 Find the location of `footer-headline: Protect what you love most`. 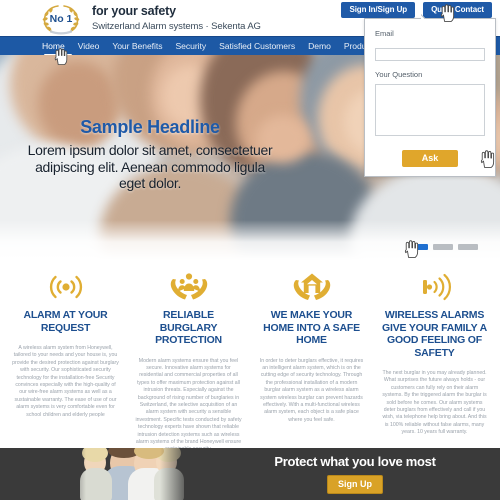

footer-headline: Protect what you love most is located at coordinates (355, 461).